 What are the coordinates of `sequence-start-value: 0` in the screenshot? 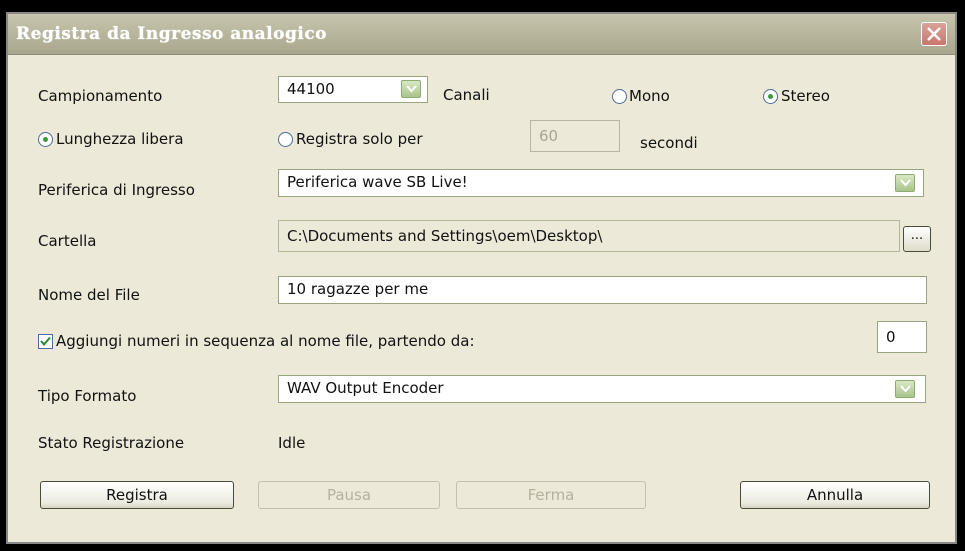 It's located at (891, 337).